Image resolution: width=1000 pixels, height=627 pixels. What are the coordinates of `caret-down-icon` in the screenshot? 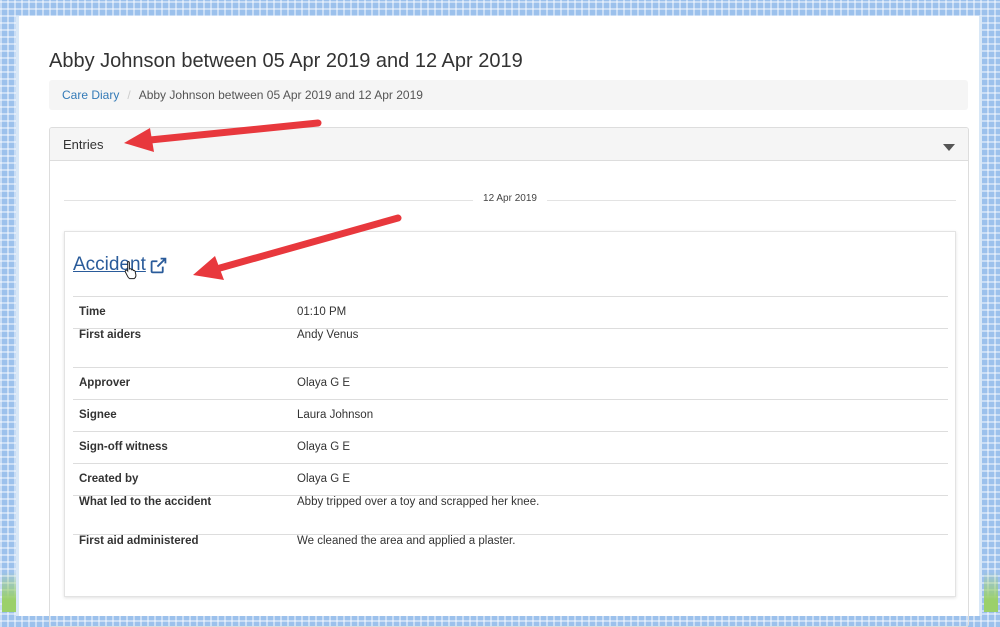 It's located at (949, 147).